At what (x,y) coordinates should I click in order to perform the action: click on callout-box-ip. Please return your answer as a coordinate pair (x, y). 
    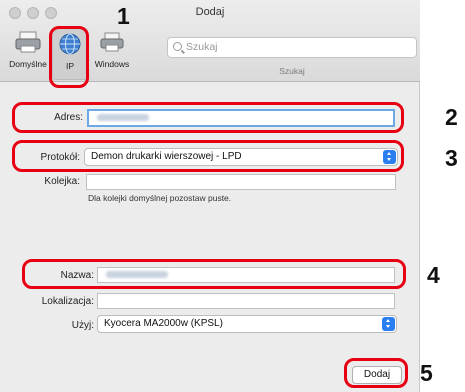
    Looking at the image, I should click on (69, 57).